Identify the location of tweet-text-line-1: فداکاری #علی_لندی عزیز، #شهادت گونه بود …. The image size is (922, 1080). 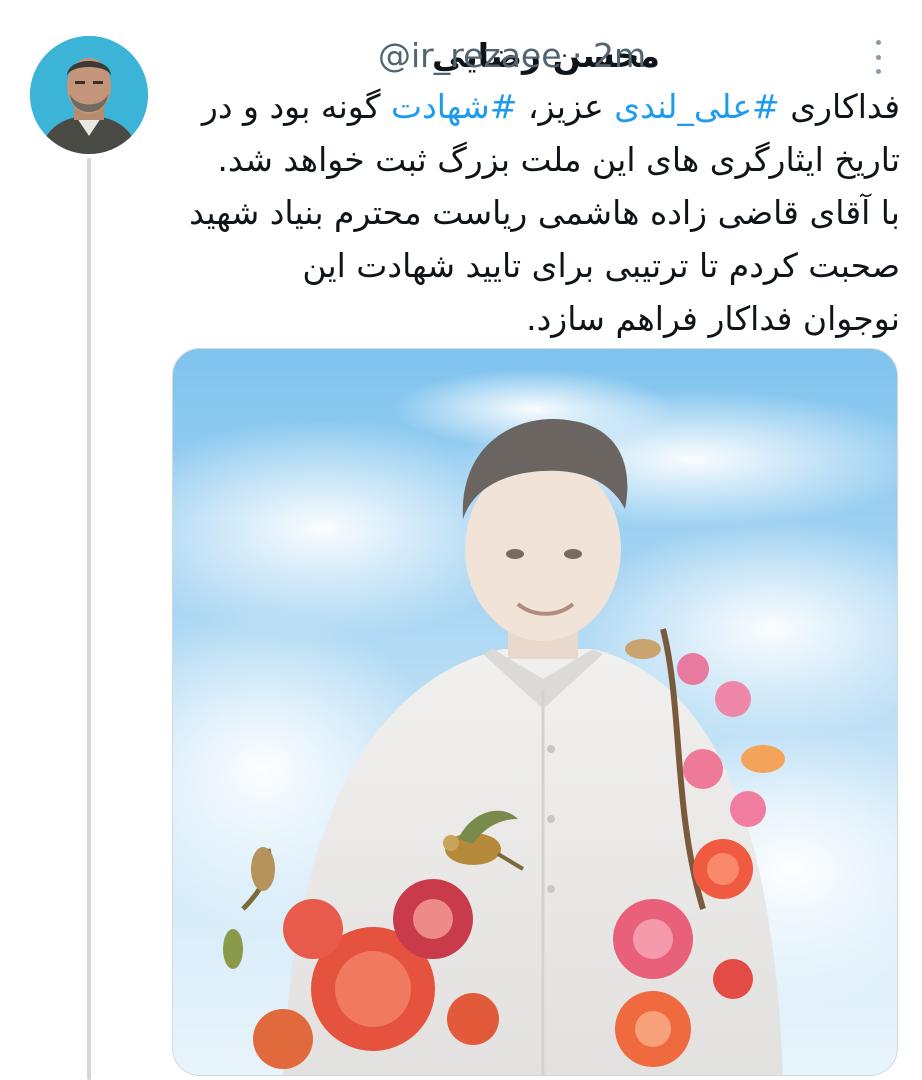
(530, 106).